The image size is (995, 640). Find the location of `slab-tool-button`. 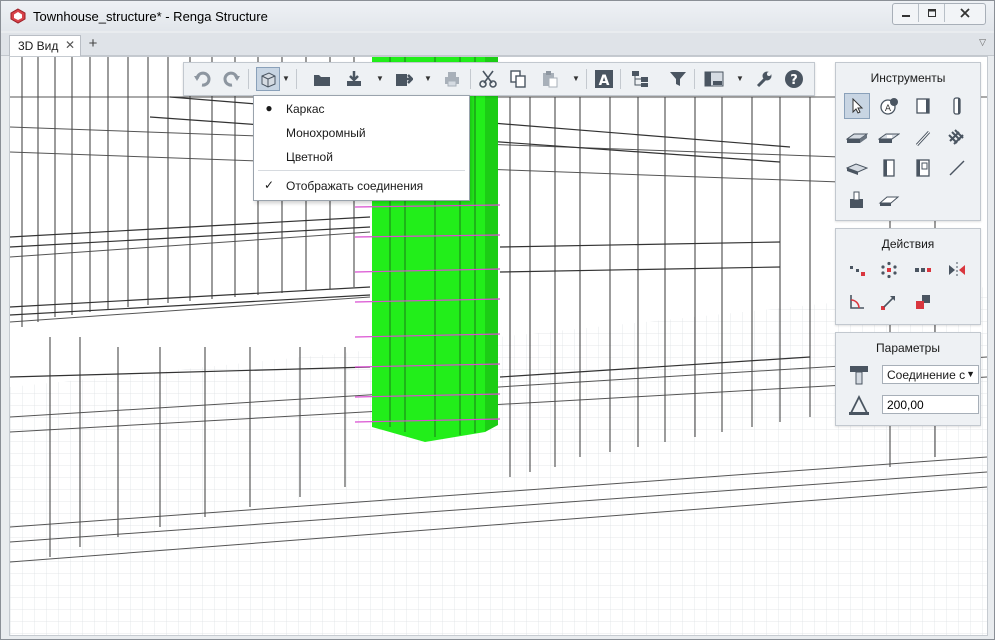

slab-tool-button is located at coordinates (857, 138).